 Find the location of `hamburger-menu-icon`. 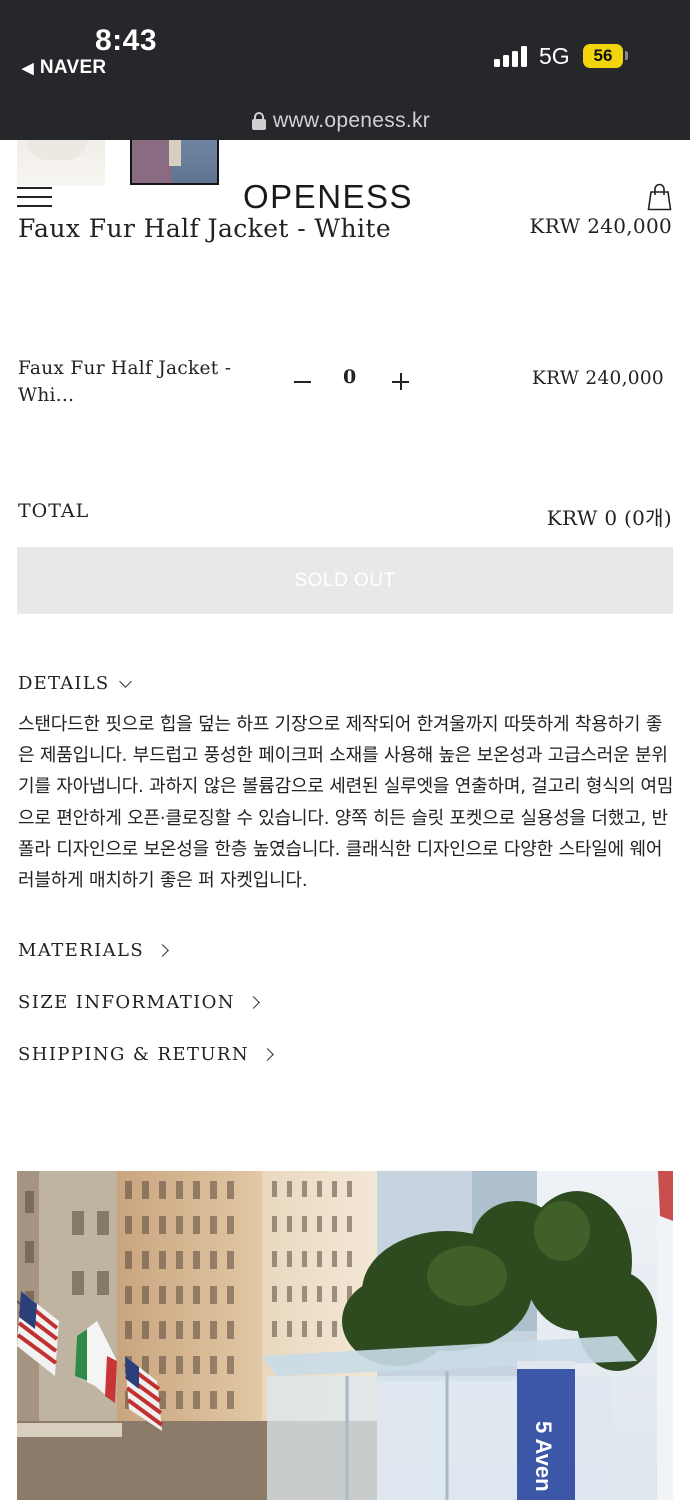

hamburger-menu-icon is located at coordinates (34, 197).